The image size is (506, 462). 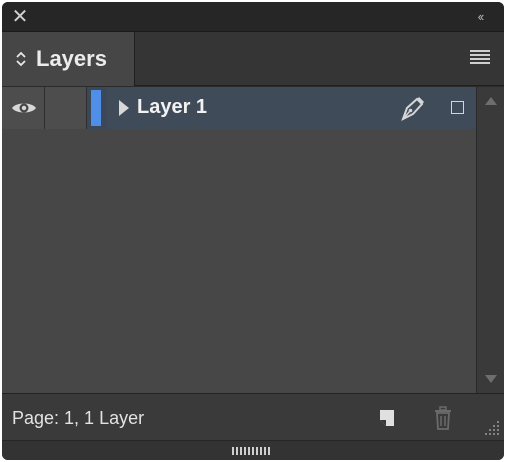 I want to click on tab-layers: Layers, so click(x=68, y=59).